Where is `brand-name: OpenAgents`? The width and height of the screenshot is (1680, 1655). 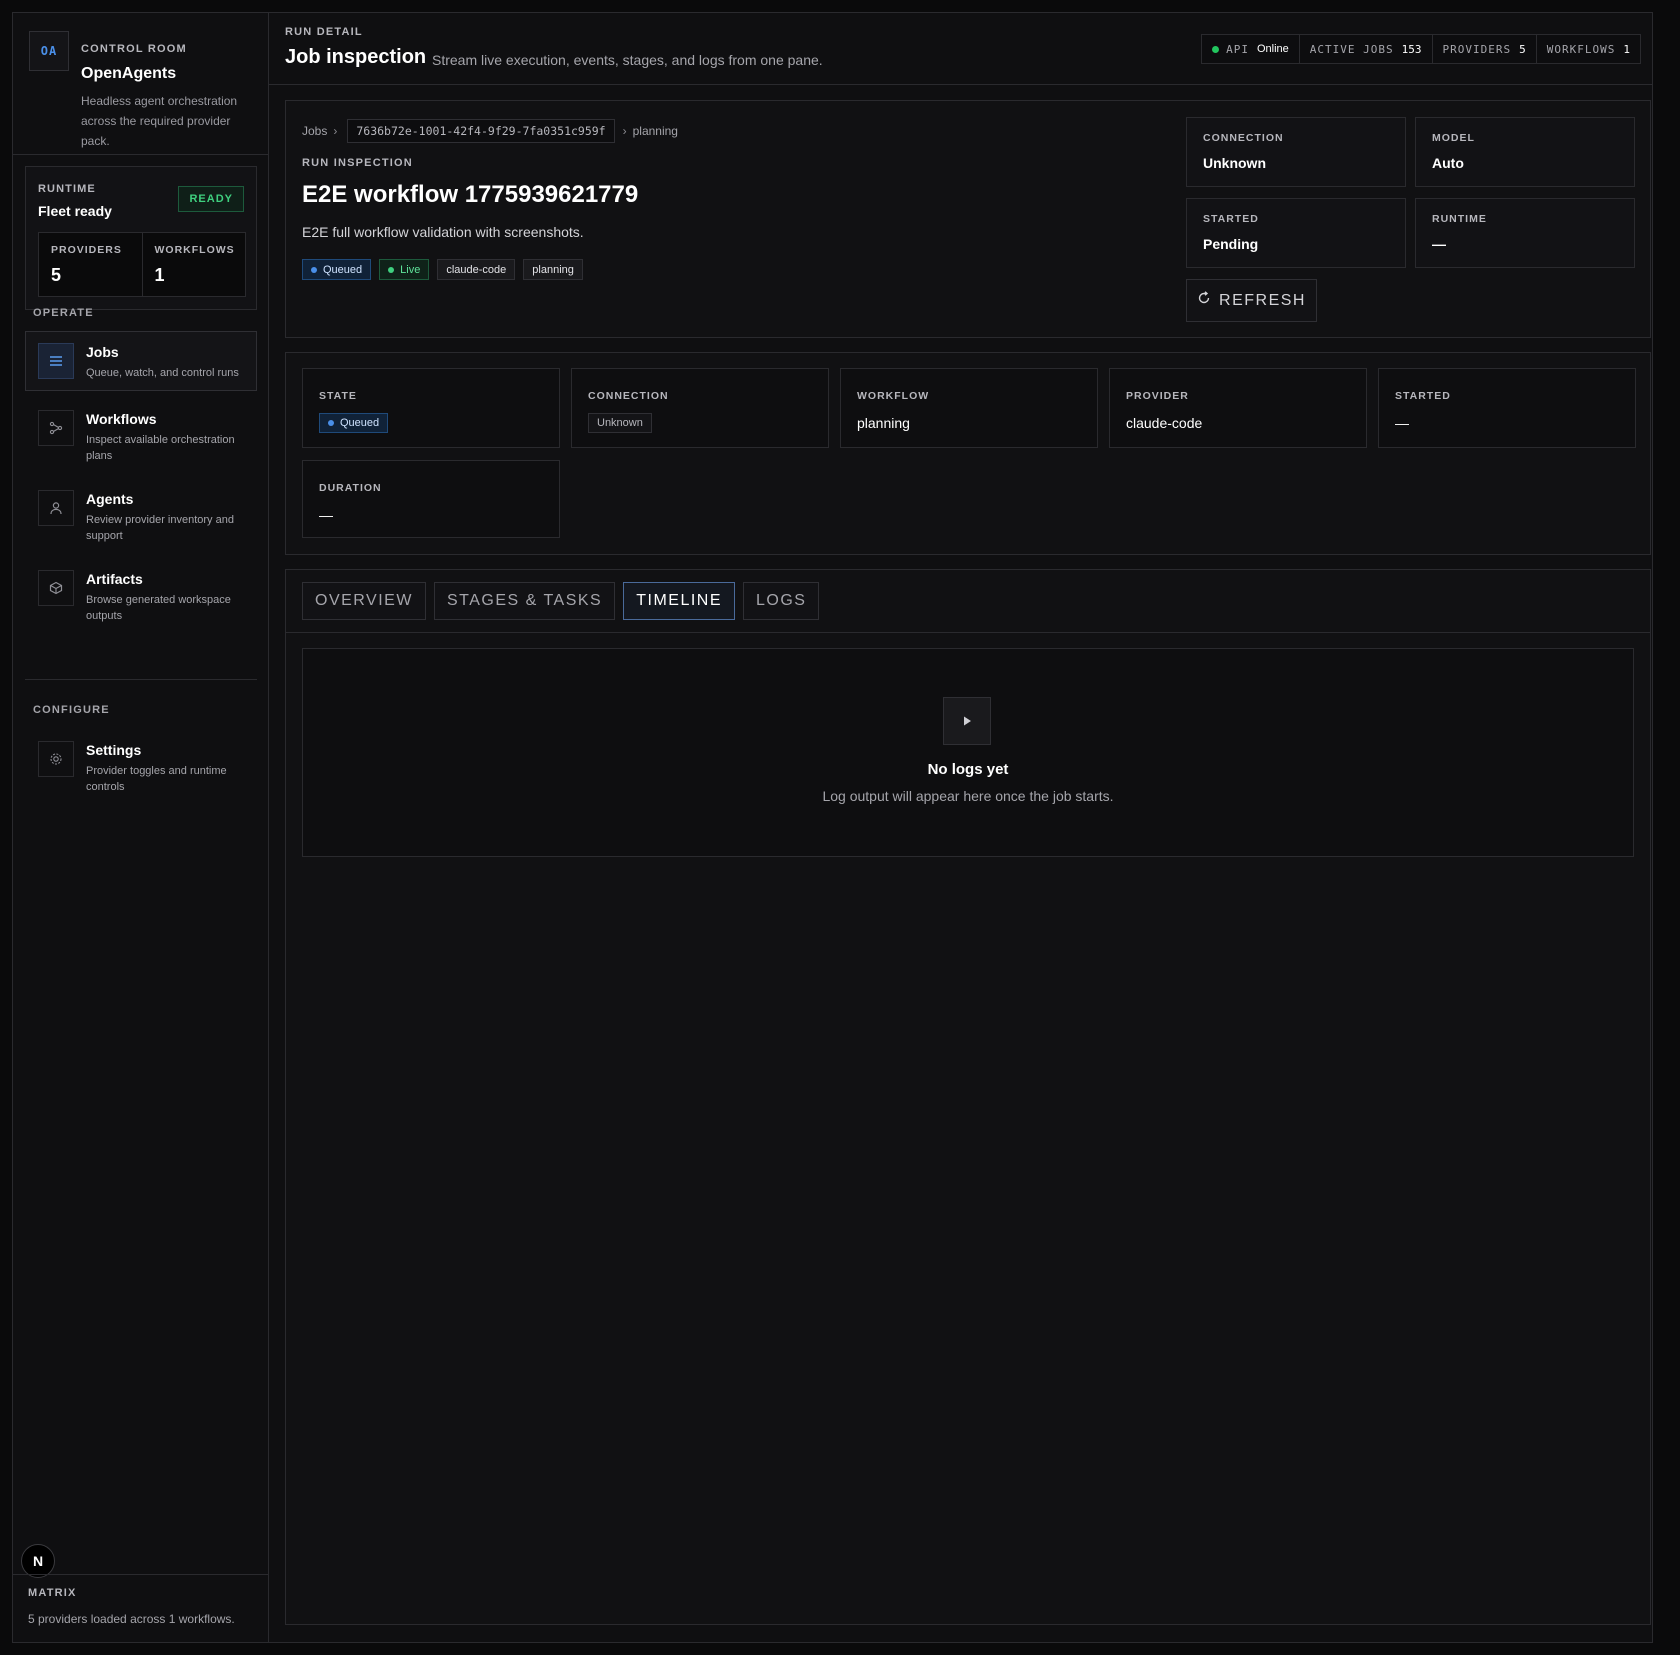 brand-name: OpenAgents is located at coordinates (129, 73).